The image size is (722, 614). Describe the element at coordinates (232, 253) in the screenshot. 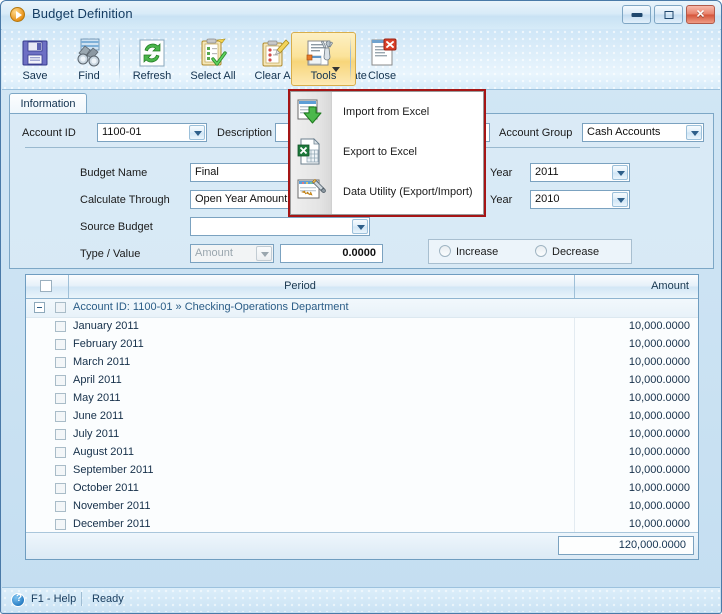

I see `type-combo: Amount` at that location.